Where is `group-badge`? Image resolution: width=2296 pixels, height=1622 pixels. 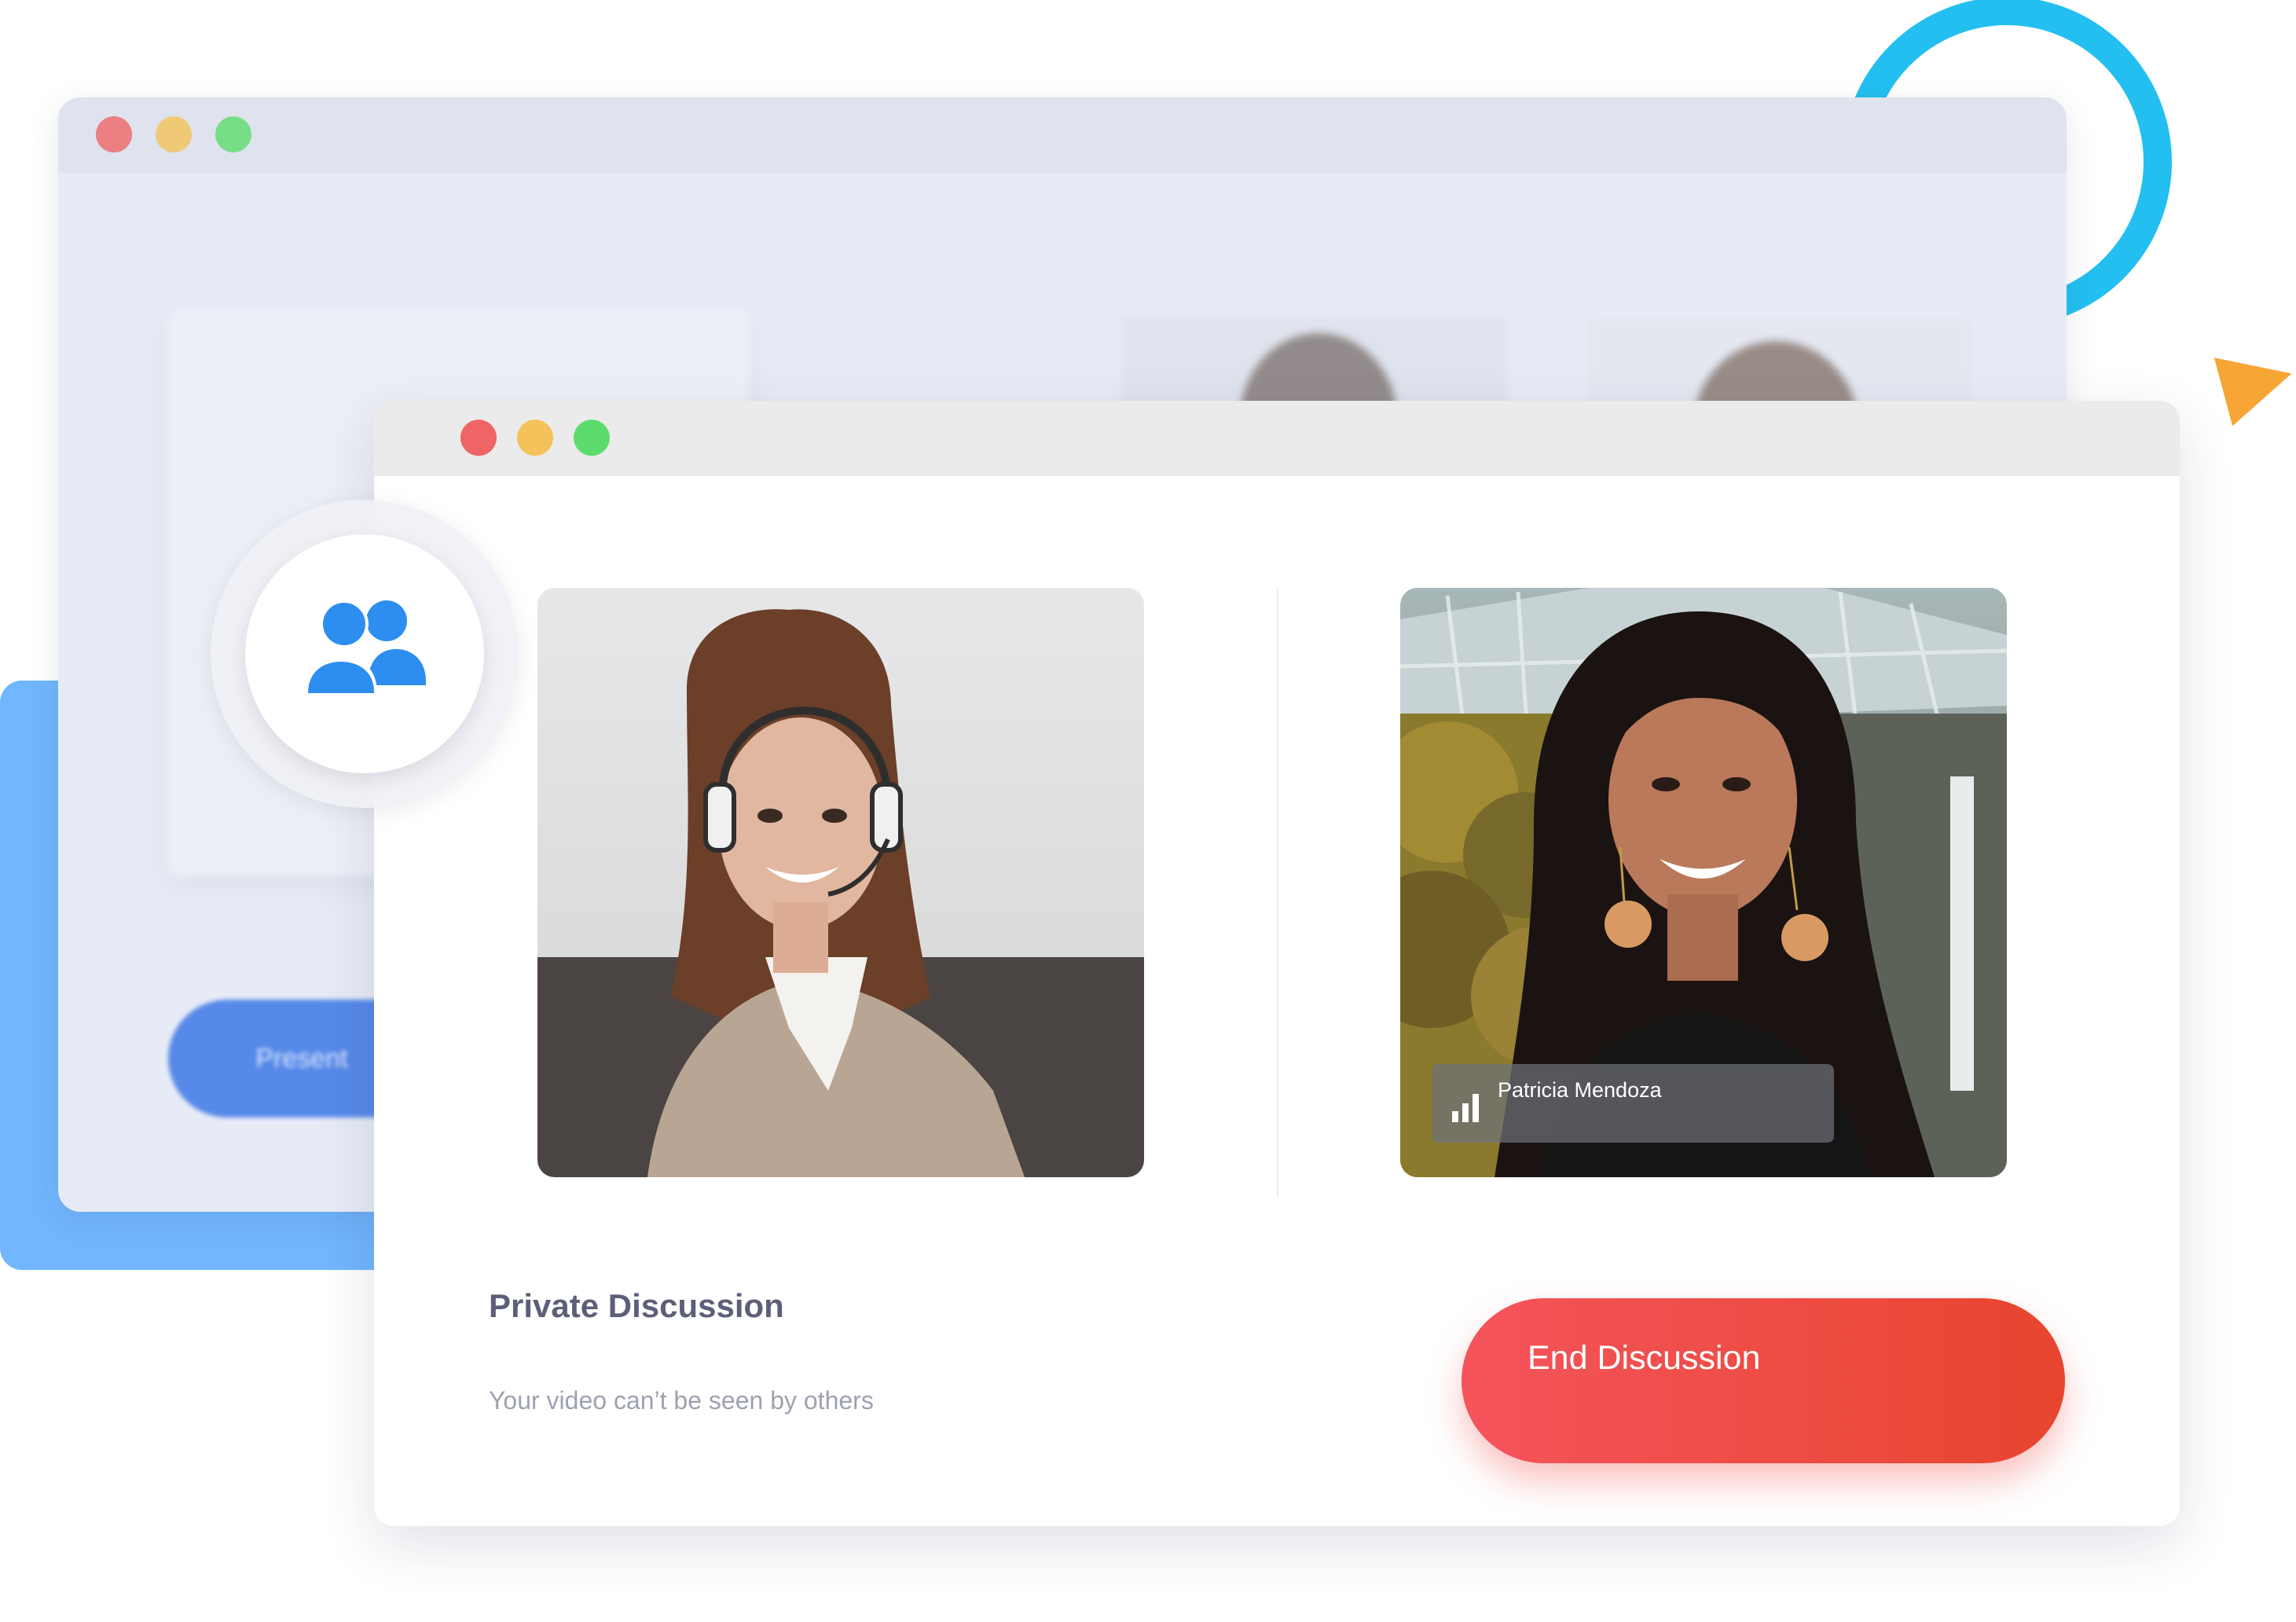 group-badge is located at coordinates (364, 653).